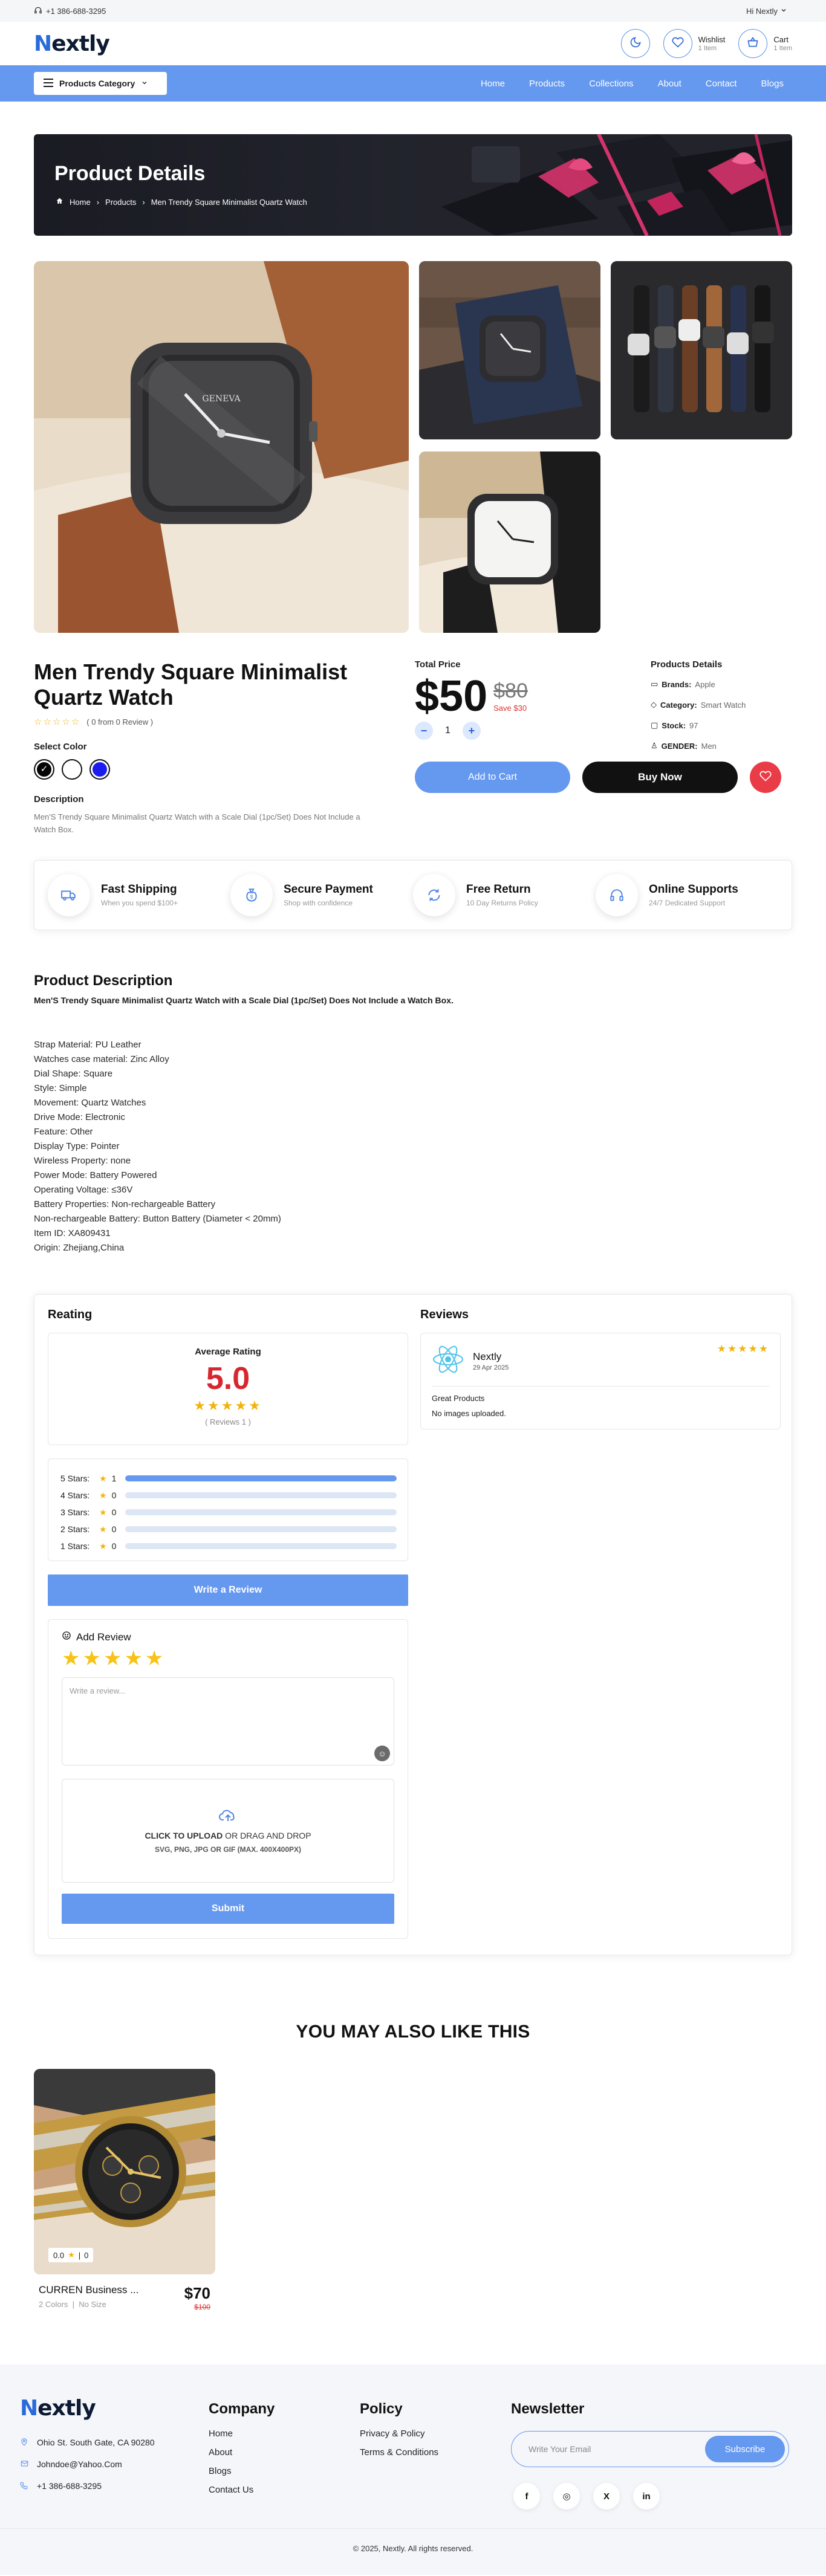 This screenshot has height=2576, width=826. Describe the element at coordinates (114, 2486) in the screenshot. I see `footer-phone: +1 386-688-3295` at that location.